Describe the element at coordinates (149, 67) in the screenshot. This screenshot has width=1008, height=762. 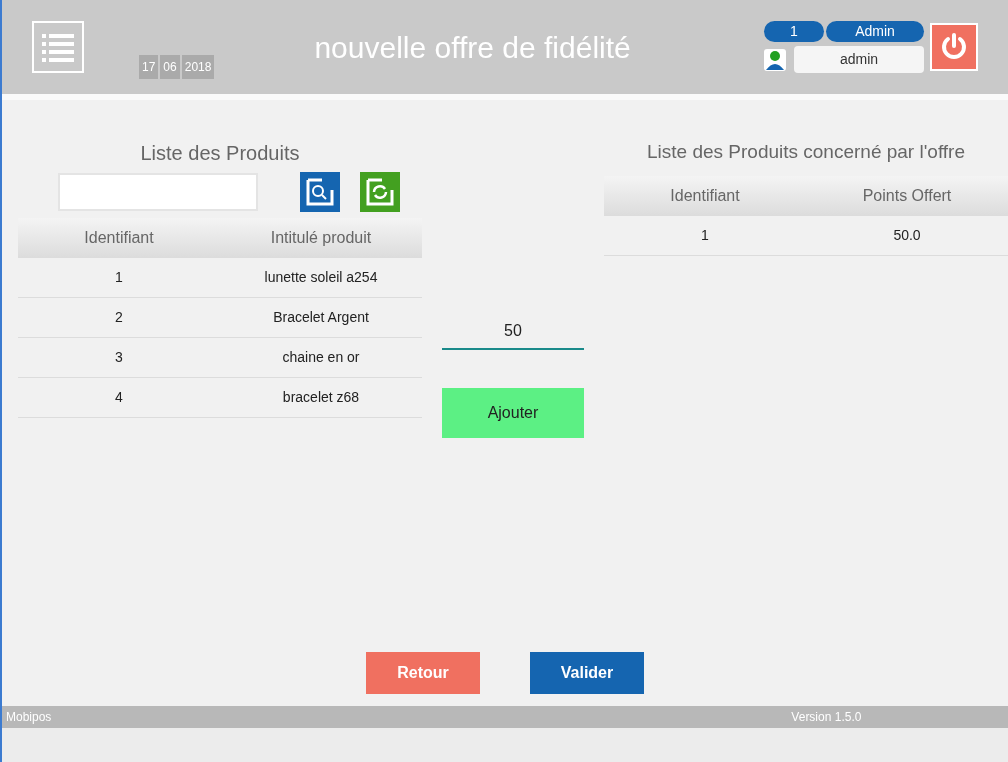
I see `date-segment: 17` at that location.